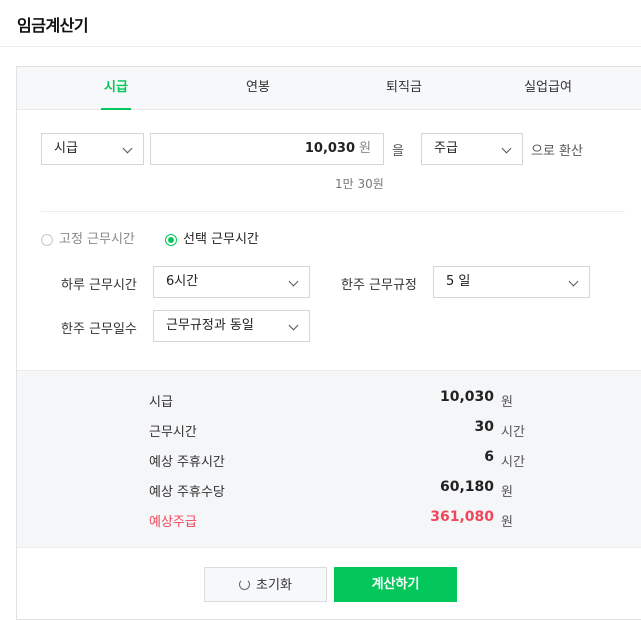 This screenshot has width=641, height=621. What do you see at coordinates (231, 282) in the screenshot?
I see `daily-hours-select: 6시간` at bounding box center [231, 282].